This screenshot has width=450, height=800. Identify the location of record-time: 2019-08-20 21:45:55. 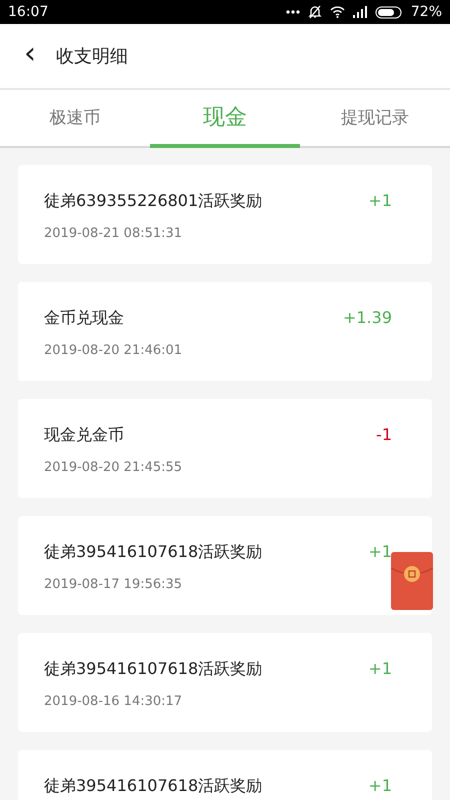
(114, 467).